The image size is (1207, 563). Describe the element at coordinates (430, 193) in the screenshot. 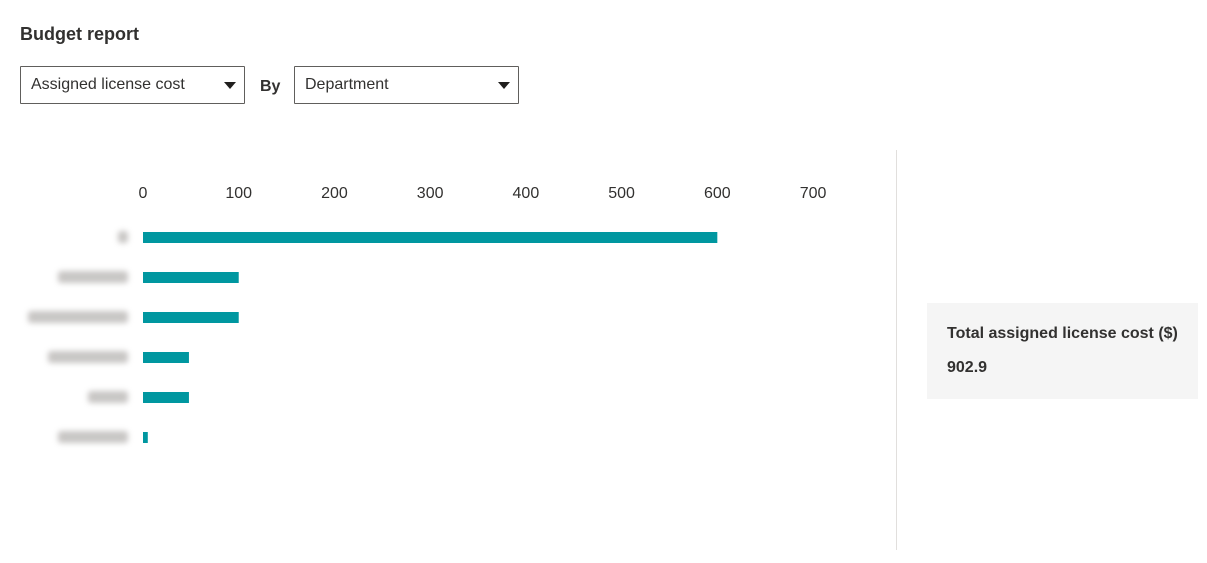

I see `x-tick-label: 300` at that location.